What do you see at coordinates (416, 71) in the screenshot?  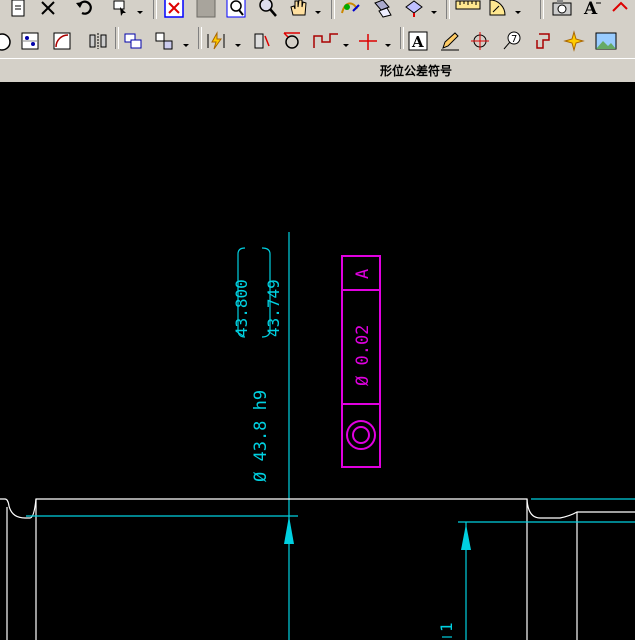 I see `status-label: 形位公差符号` at bounding box center [416, 71].